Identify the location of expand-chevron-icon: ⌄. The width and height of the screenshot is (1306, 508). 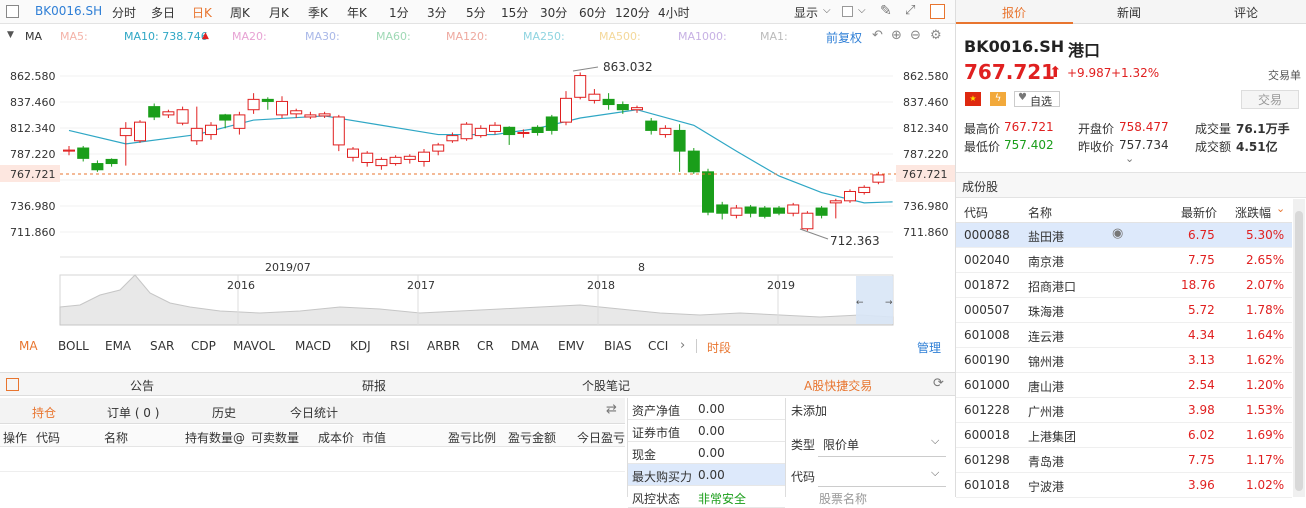
(1129, 158).